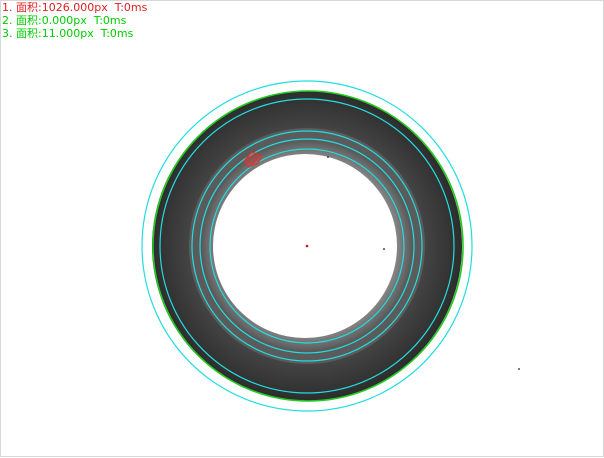 This screenshot has width=604, height=458. Describe the element at coordinates (7, 7) in the screenshot. I see `measurement-index: 1.` at that location.